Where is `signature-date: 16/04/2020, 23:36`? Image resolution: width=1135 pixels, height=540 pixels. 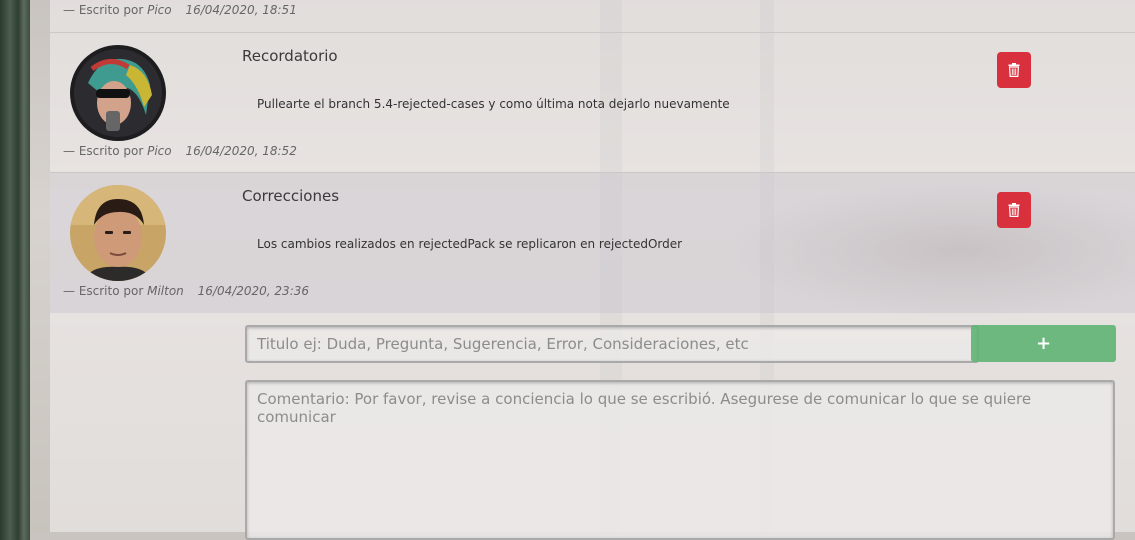 signature-date: 16/04/2020, 23:36 is located at coordinates (253, 291).